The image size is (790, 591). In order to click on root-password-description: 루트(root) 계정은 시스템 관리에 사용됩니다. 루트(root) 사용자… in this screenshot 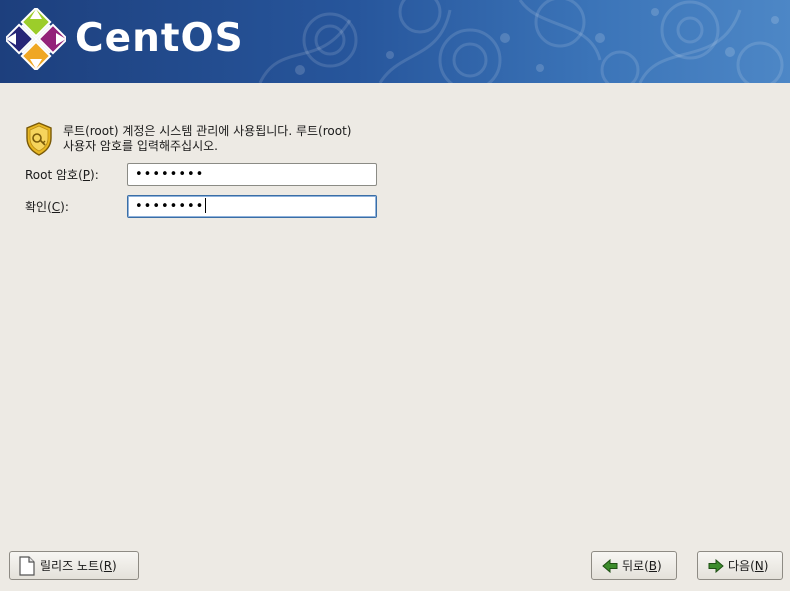, I will do `click(207, 139)`.